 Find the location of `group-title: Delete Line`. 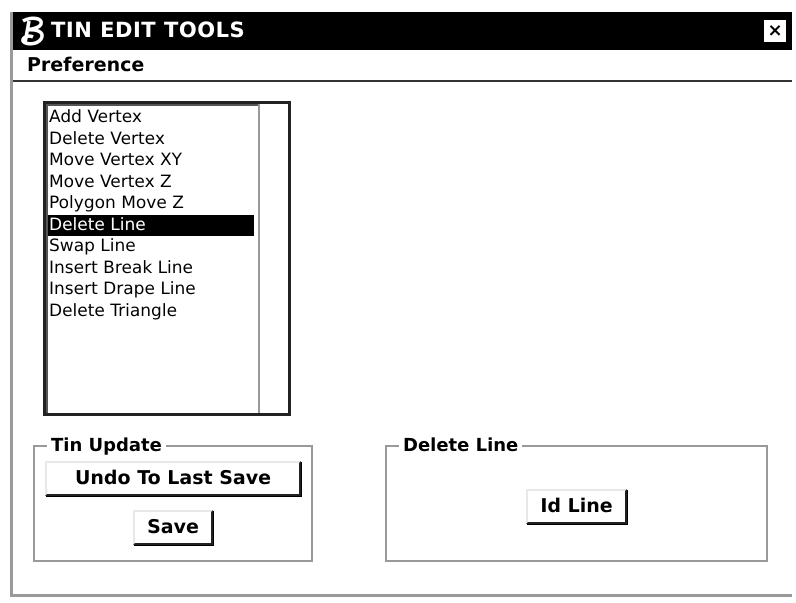

group-title: Delete Line is located at coordinates (461, 446).